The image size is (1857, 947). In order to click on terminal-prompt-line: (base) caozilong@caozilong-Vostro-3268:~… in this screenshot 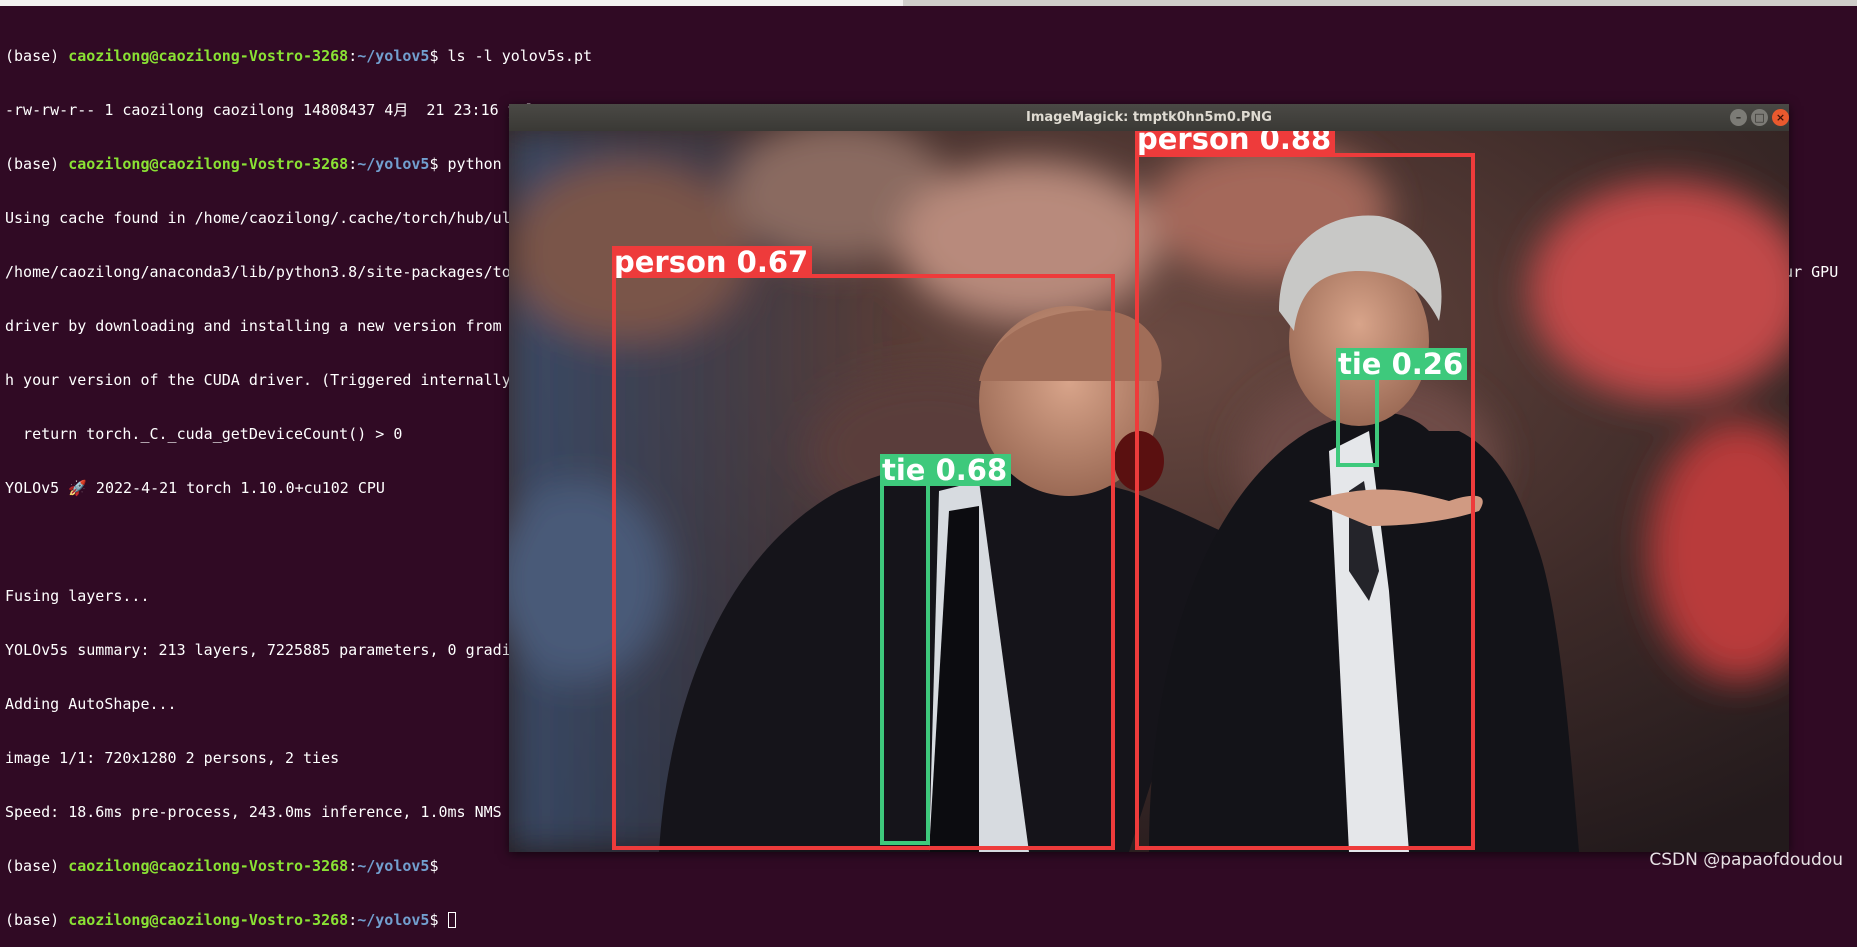, I will do `click(930, 920)`.